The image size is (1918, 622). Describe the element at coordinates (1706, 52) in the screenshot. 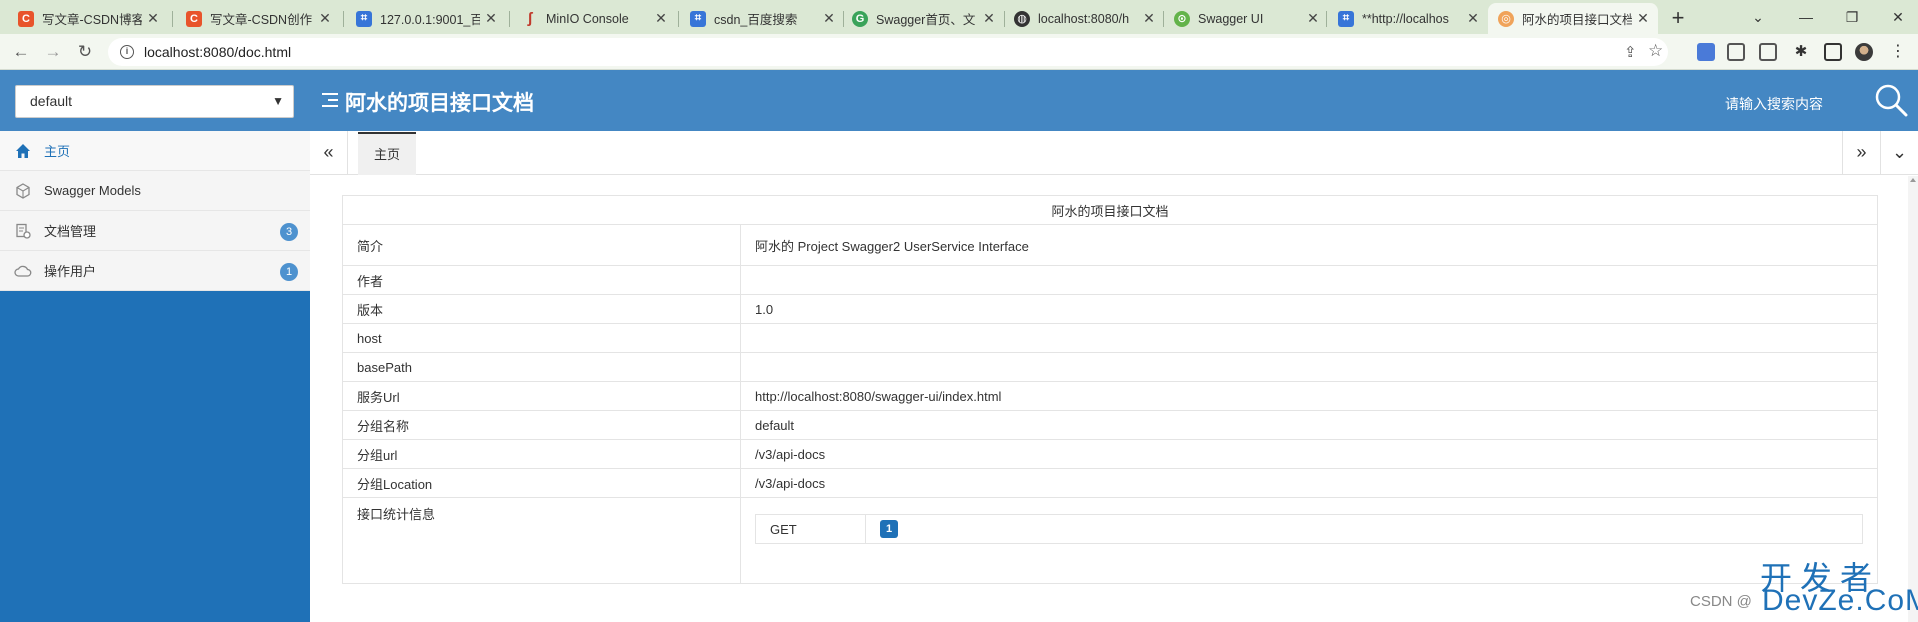

I see `translate-extension-icon` at that location.